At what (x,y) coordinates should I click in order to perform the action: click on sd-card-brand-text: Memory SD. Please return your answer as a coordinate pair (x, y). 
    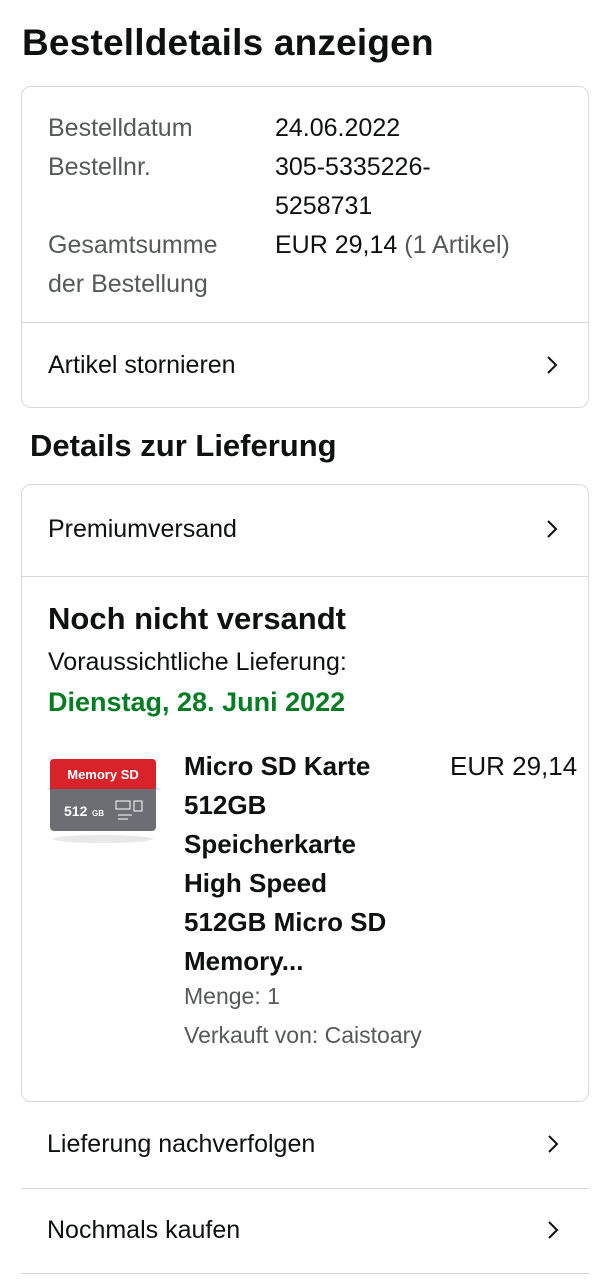
    Looking at the image, I should click on (103, 774).